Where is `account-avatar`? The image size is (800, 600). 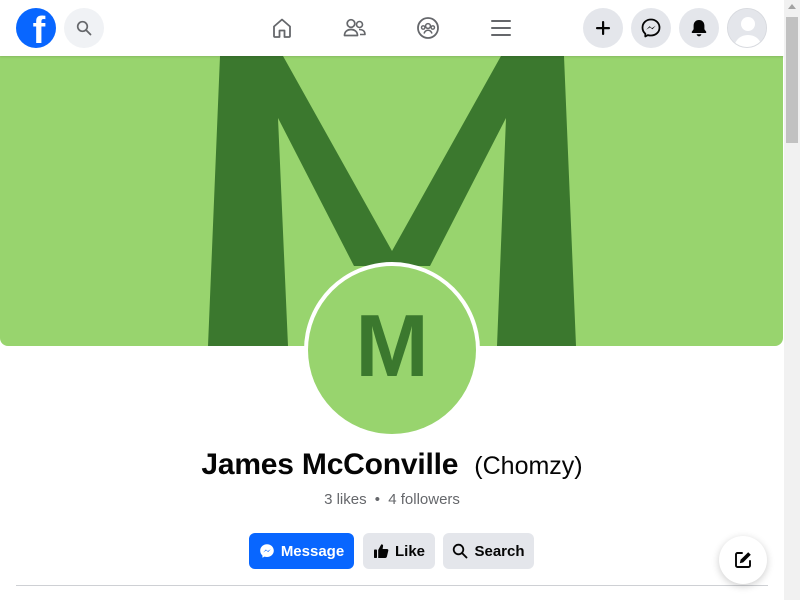
account-avatar is located at coordinates (747, 28).